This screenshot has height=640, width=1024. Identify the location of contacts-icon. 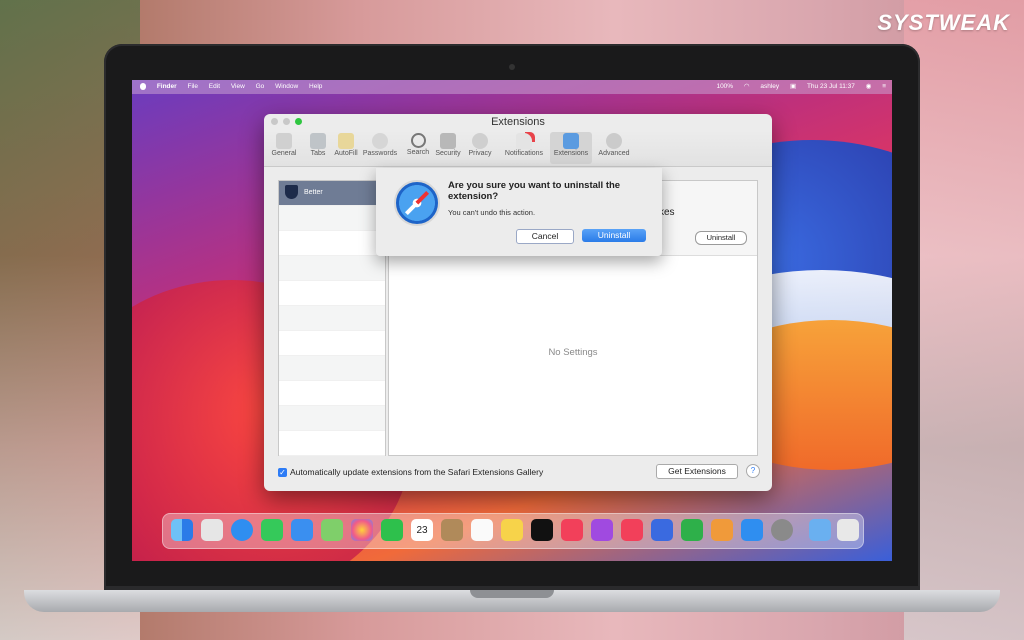
(452, 530).